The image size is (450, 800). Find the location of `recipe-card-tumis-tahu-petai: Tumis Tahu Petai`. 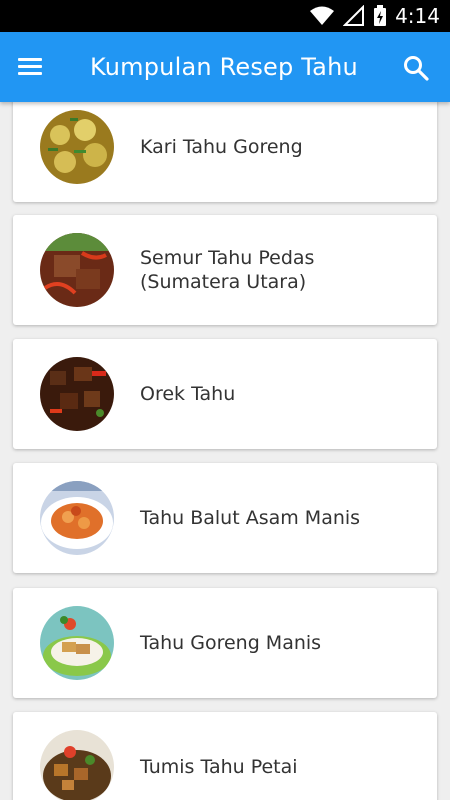

recipe-card-tumis-tahu-petai: Tumis Tahu Petai is located at coordinates (225, 756).